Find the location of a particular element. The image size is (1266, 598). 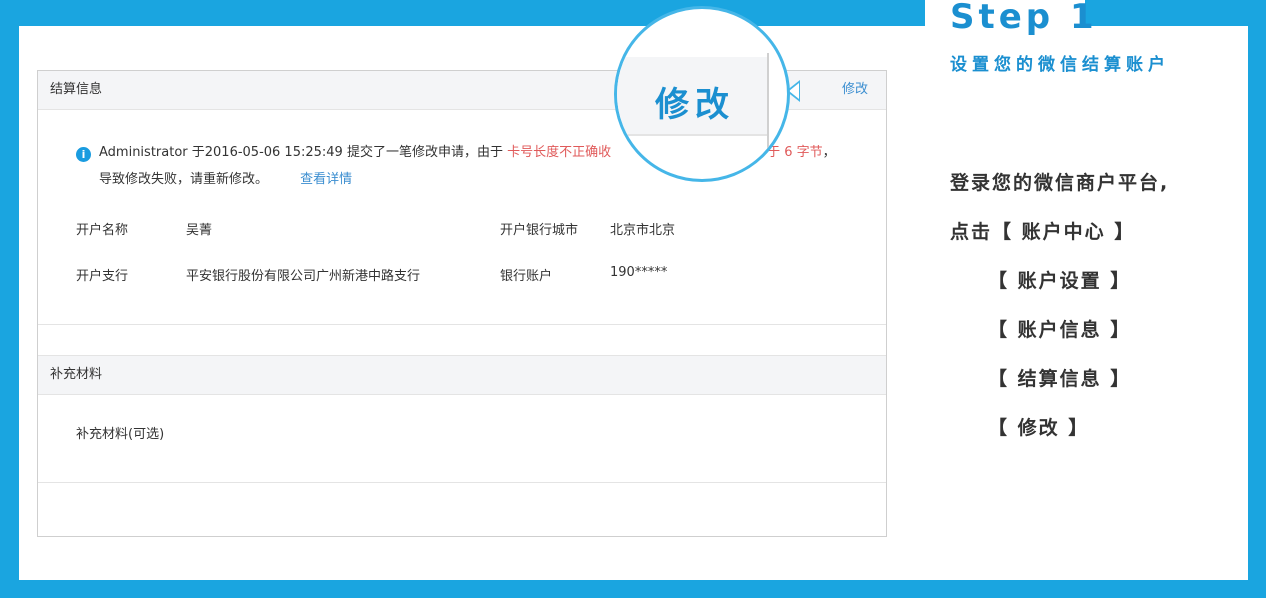

magnifier-pointer-inner is located at coordinates (794, 91).